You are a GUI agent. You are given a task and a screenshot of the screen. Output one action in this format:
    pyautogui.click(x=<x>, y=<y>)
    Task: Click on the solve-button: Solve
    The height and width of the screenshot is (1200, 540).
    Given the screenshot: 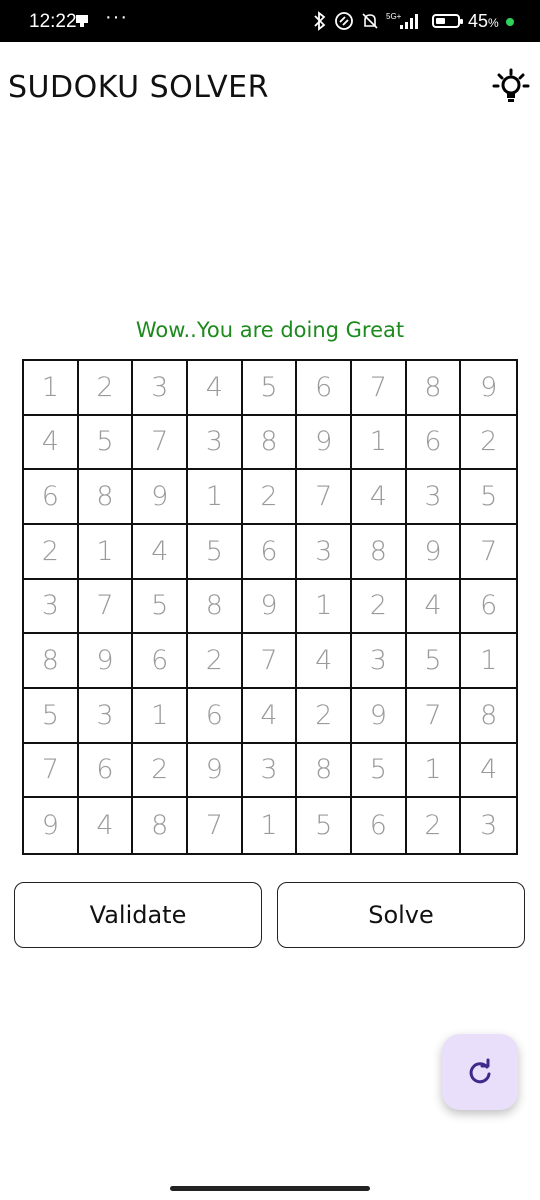 What is the action you would take?
    pyautogui.click(x=401, y=915)
    